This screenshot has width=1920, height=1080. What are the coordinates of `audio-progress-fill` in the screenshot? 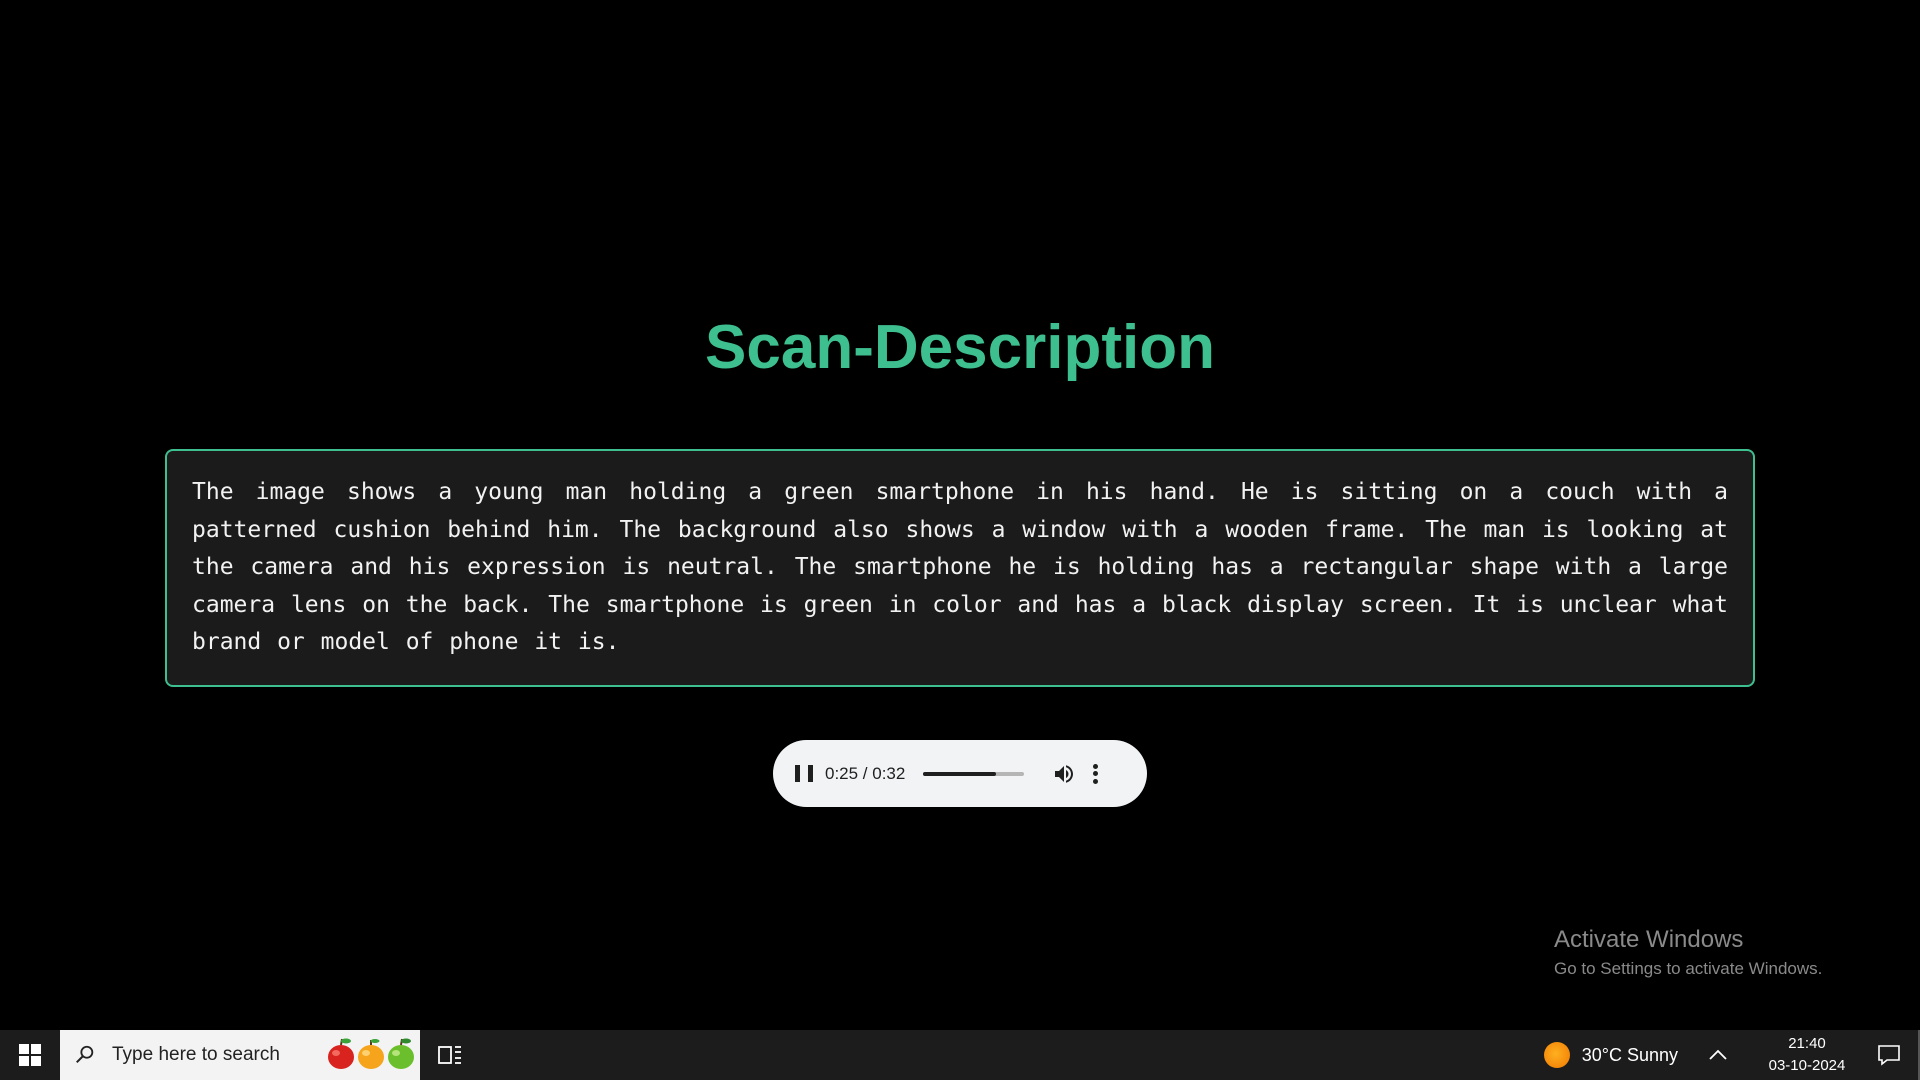 It's located at (960, 773).